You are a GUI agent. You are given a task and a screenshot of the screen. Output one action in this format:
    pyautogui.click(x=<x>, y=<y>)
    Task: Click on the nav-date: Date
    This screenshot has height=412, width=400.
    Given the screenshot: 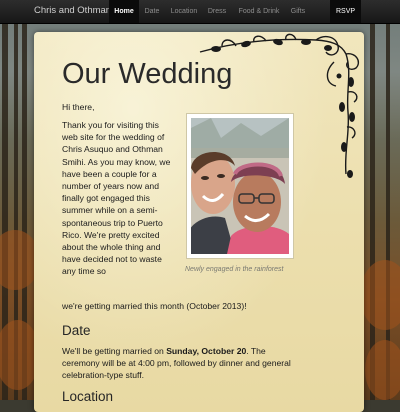 What is the action you would take?
    pyautogui.click(x=152, y=11)
    